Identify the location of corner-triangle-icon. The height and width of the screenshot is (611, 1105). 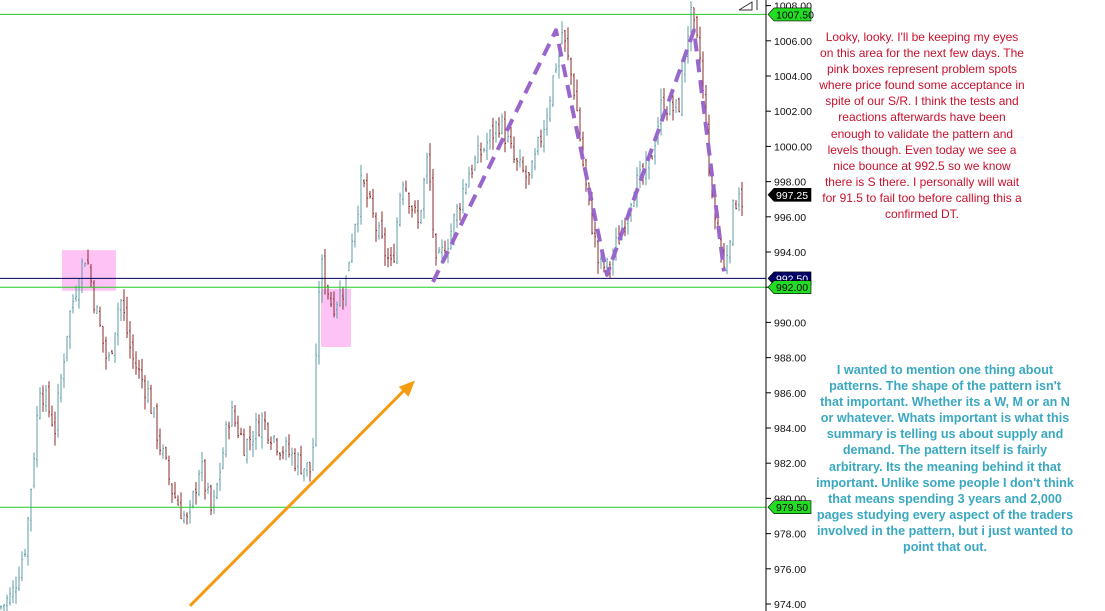
(745, 6).